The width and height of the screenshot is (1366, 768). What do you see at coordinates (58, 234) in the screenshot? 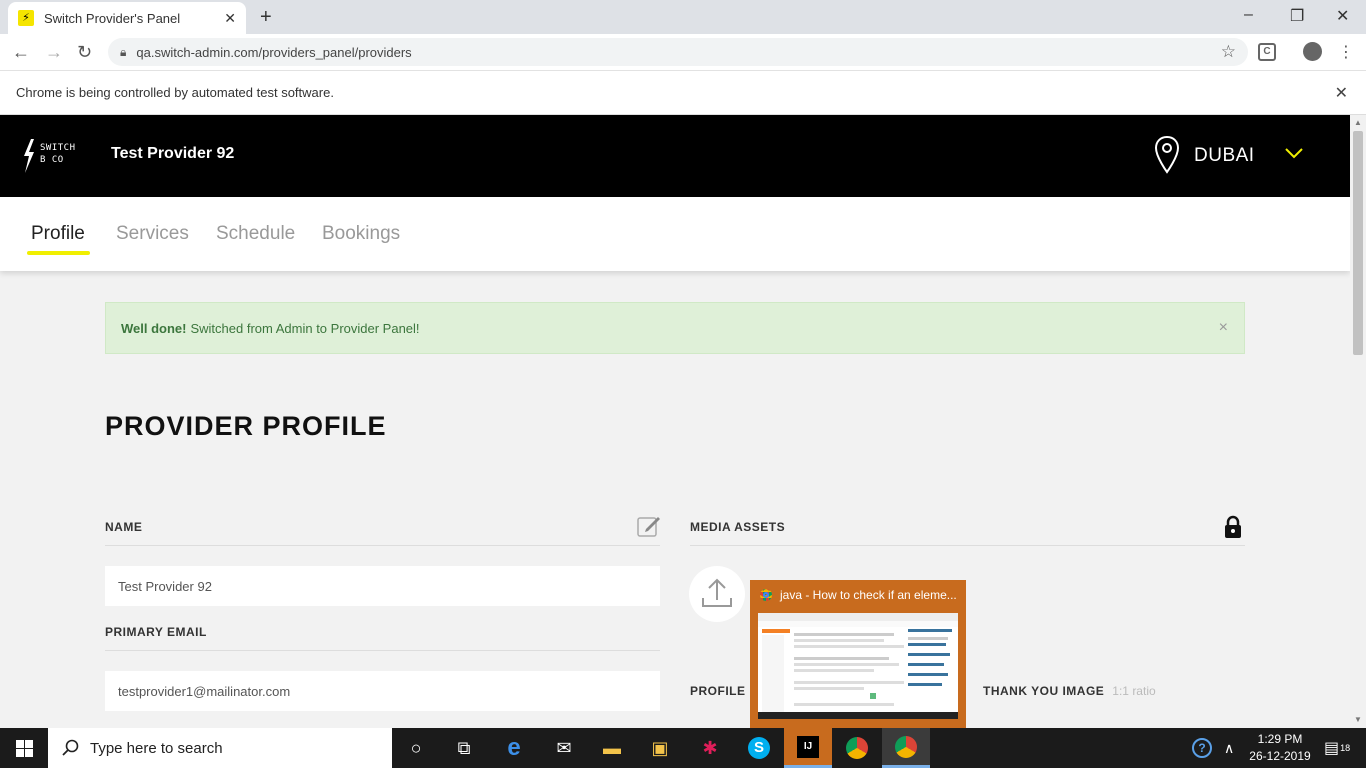
I see `tab-profile: Profile` at bounding box center [58, 234].